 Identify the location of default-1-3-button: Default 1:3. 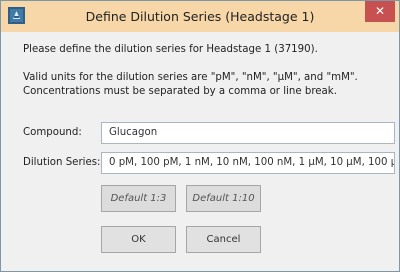
(138, 198).